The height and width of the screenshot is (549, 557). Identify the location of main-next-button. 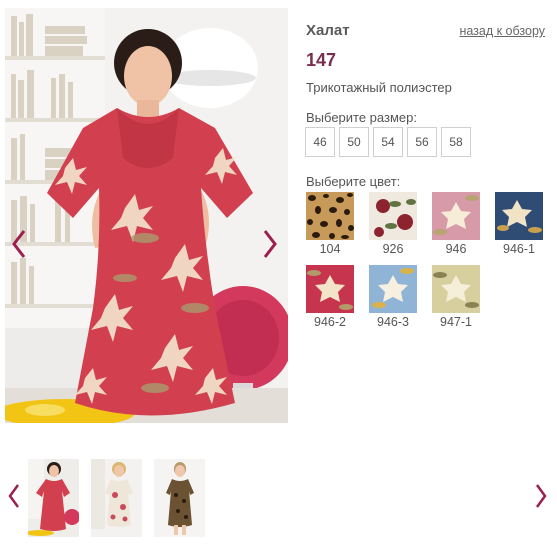
(270, 244).